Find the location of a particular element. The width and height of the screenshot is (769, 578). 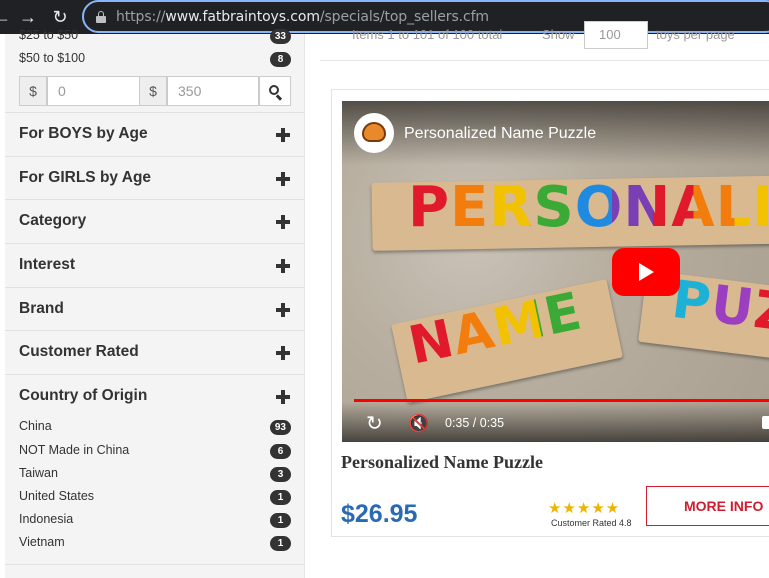

per-page-label: toys per page is located at coordinates (695, 34).